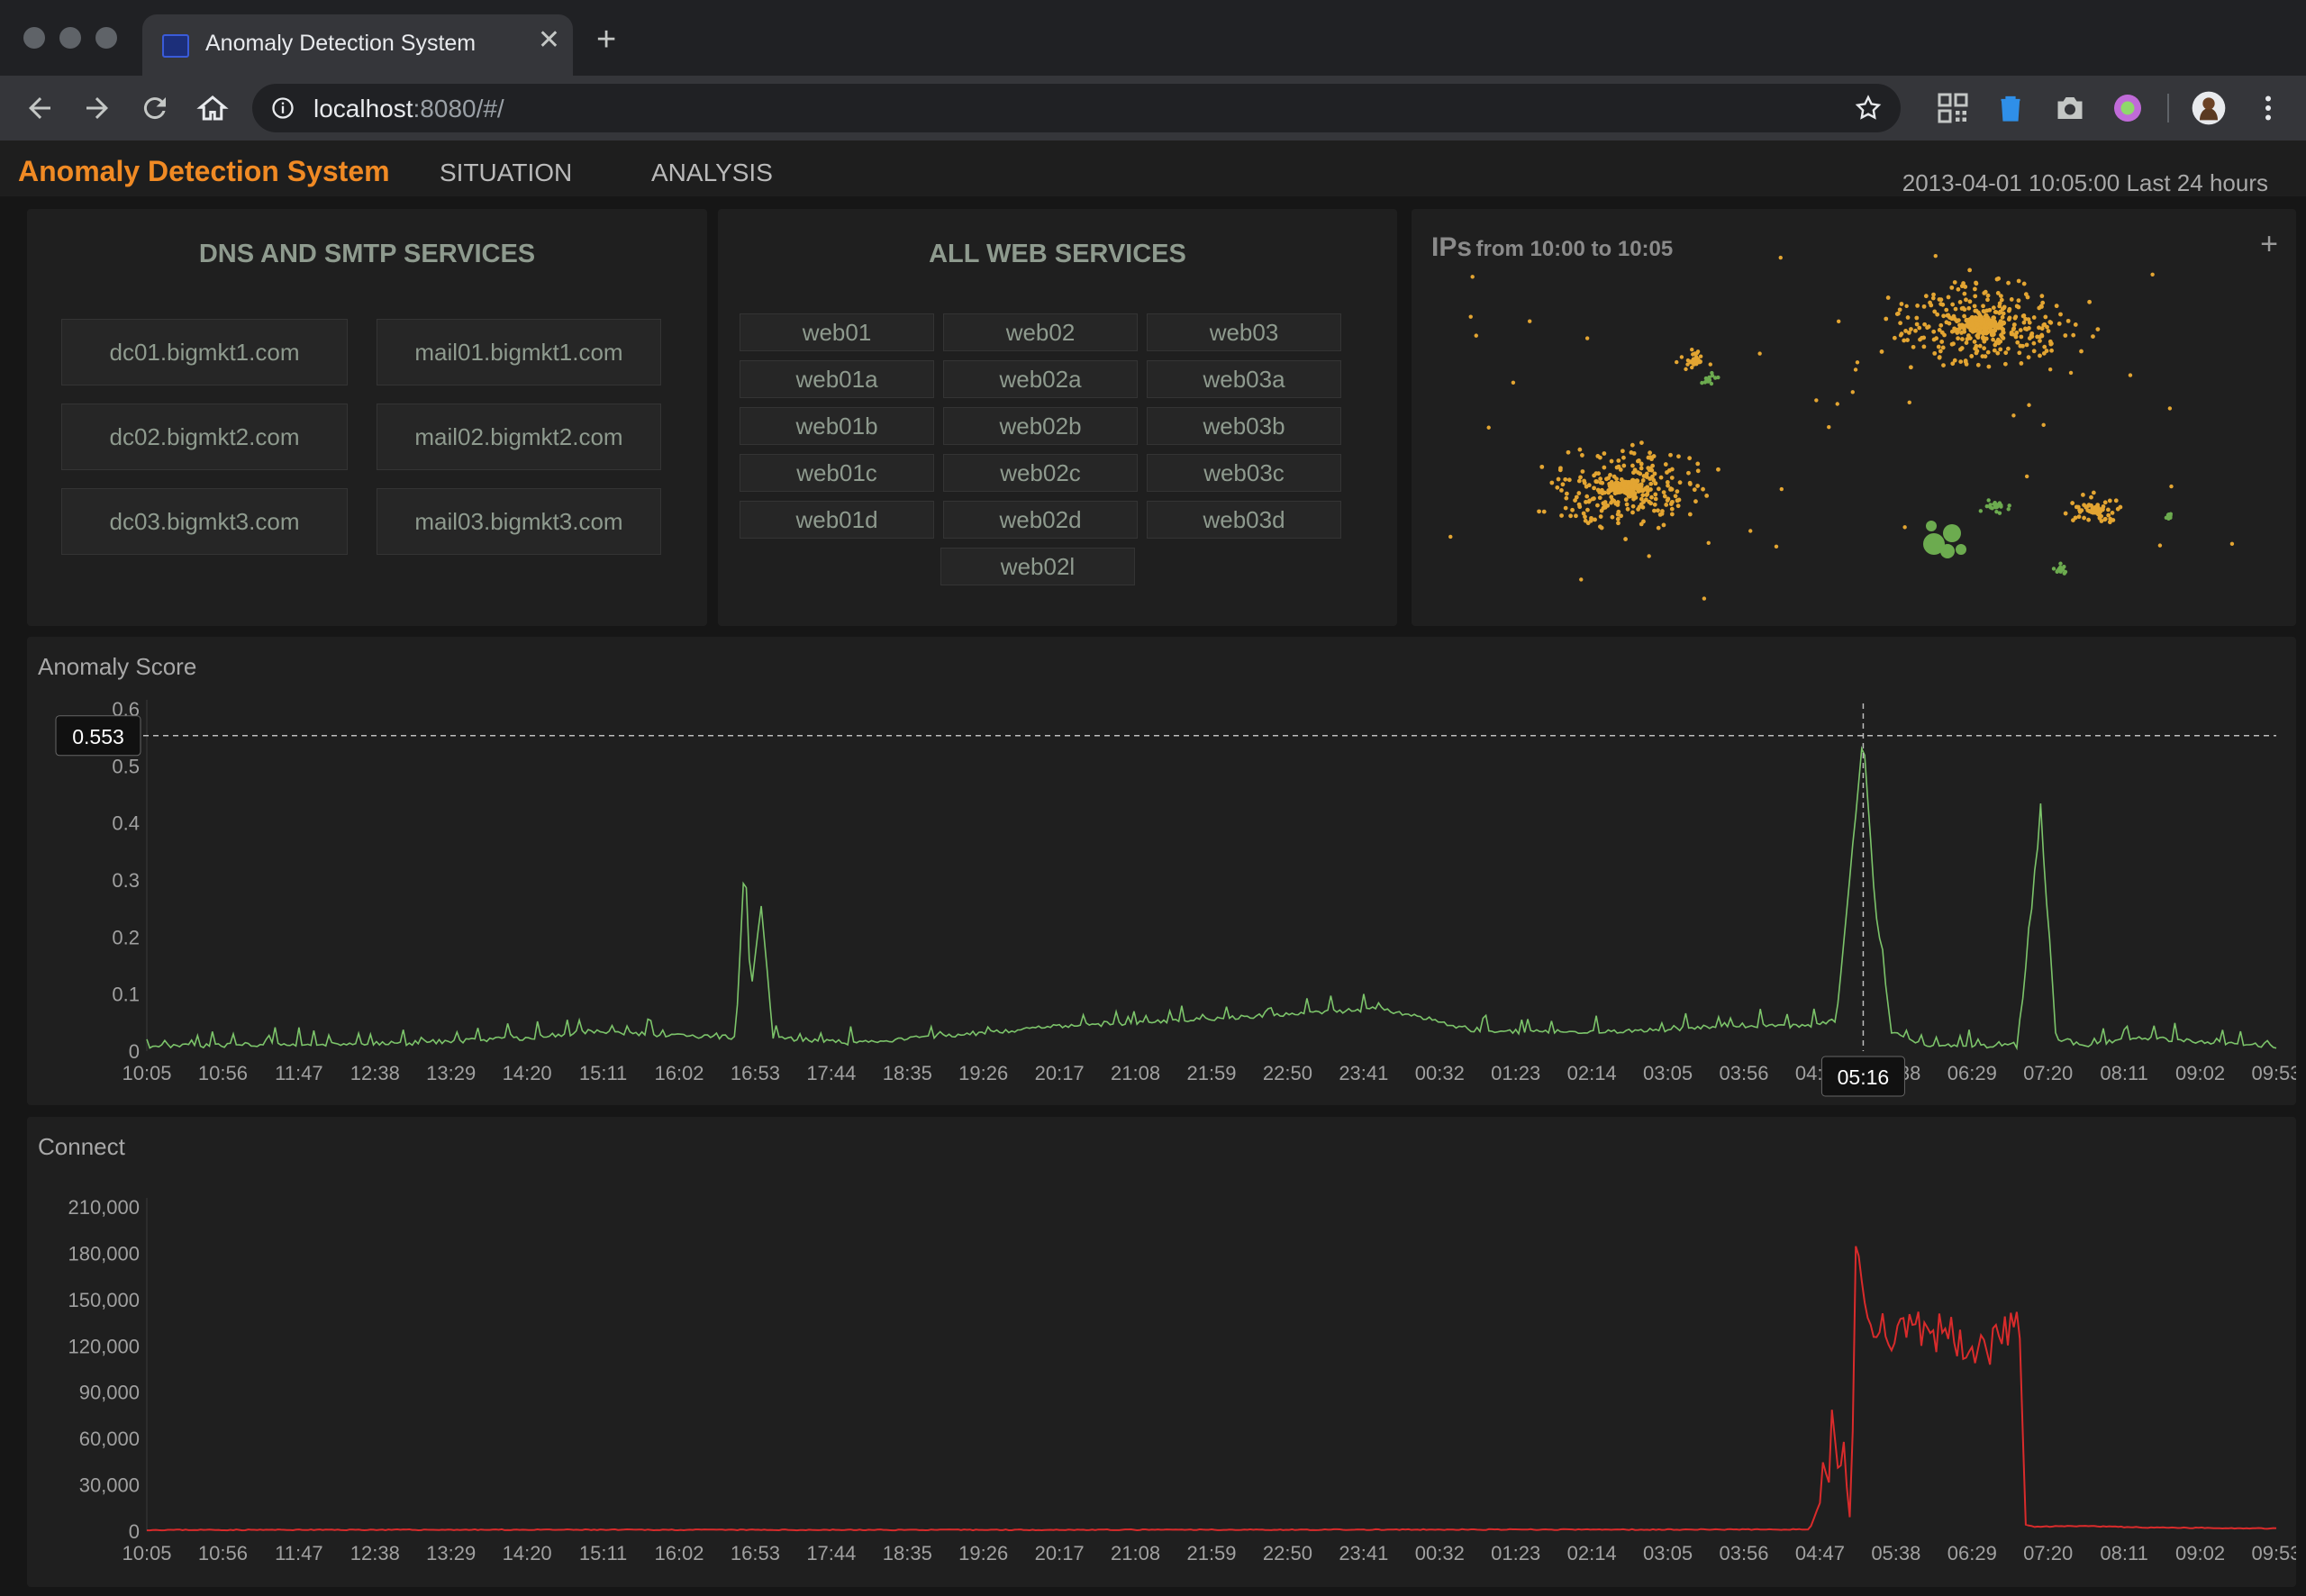 This screenshot has width=2306, height=1596. Describe the element at coordinates (212, 108) in the screenshot. I see `home-icon` at that location.